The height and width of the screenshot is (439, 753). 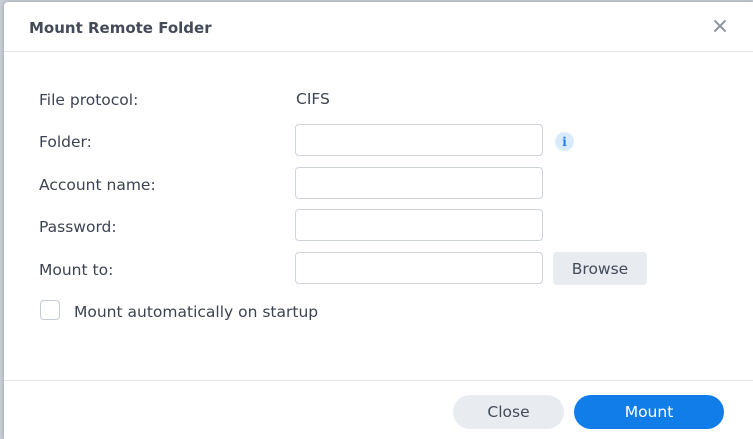 I want to click on file-protocol-value: CIFS, so click(x=313, y=99).